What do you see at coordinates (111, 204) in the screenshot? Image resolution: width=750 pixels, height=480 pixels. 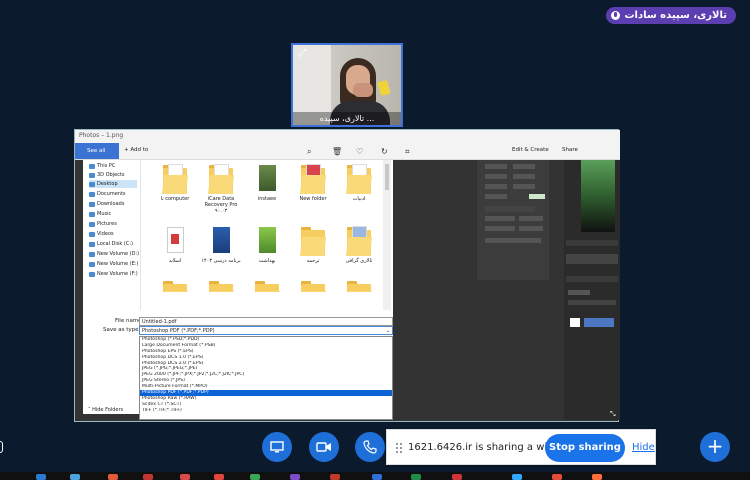 I see `nav-item-label: Downloads` at bounding box center [111, 204].